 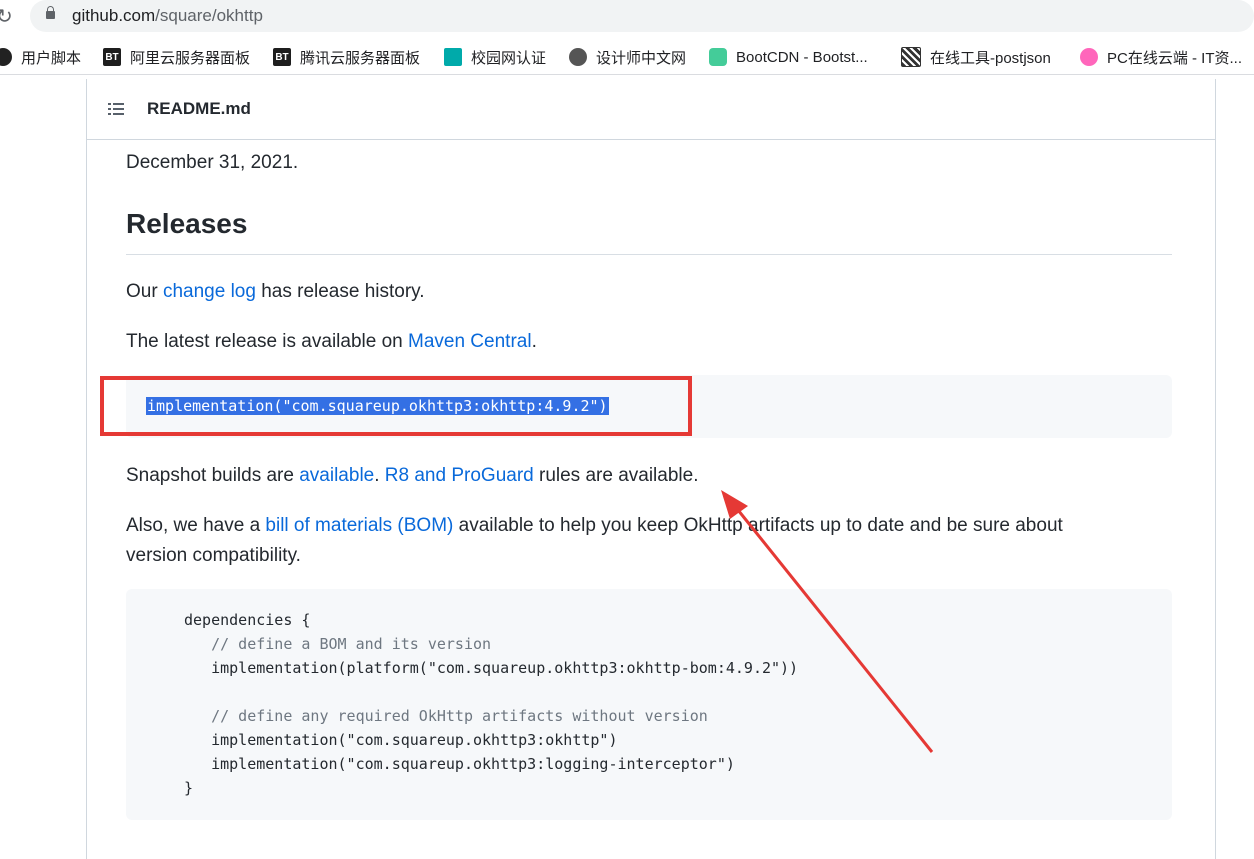 I want to click on annotation-arrow, so click(x=827, y=621).